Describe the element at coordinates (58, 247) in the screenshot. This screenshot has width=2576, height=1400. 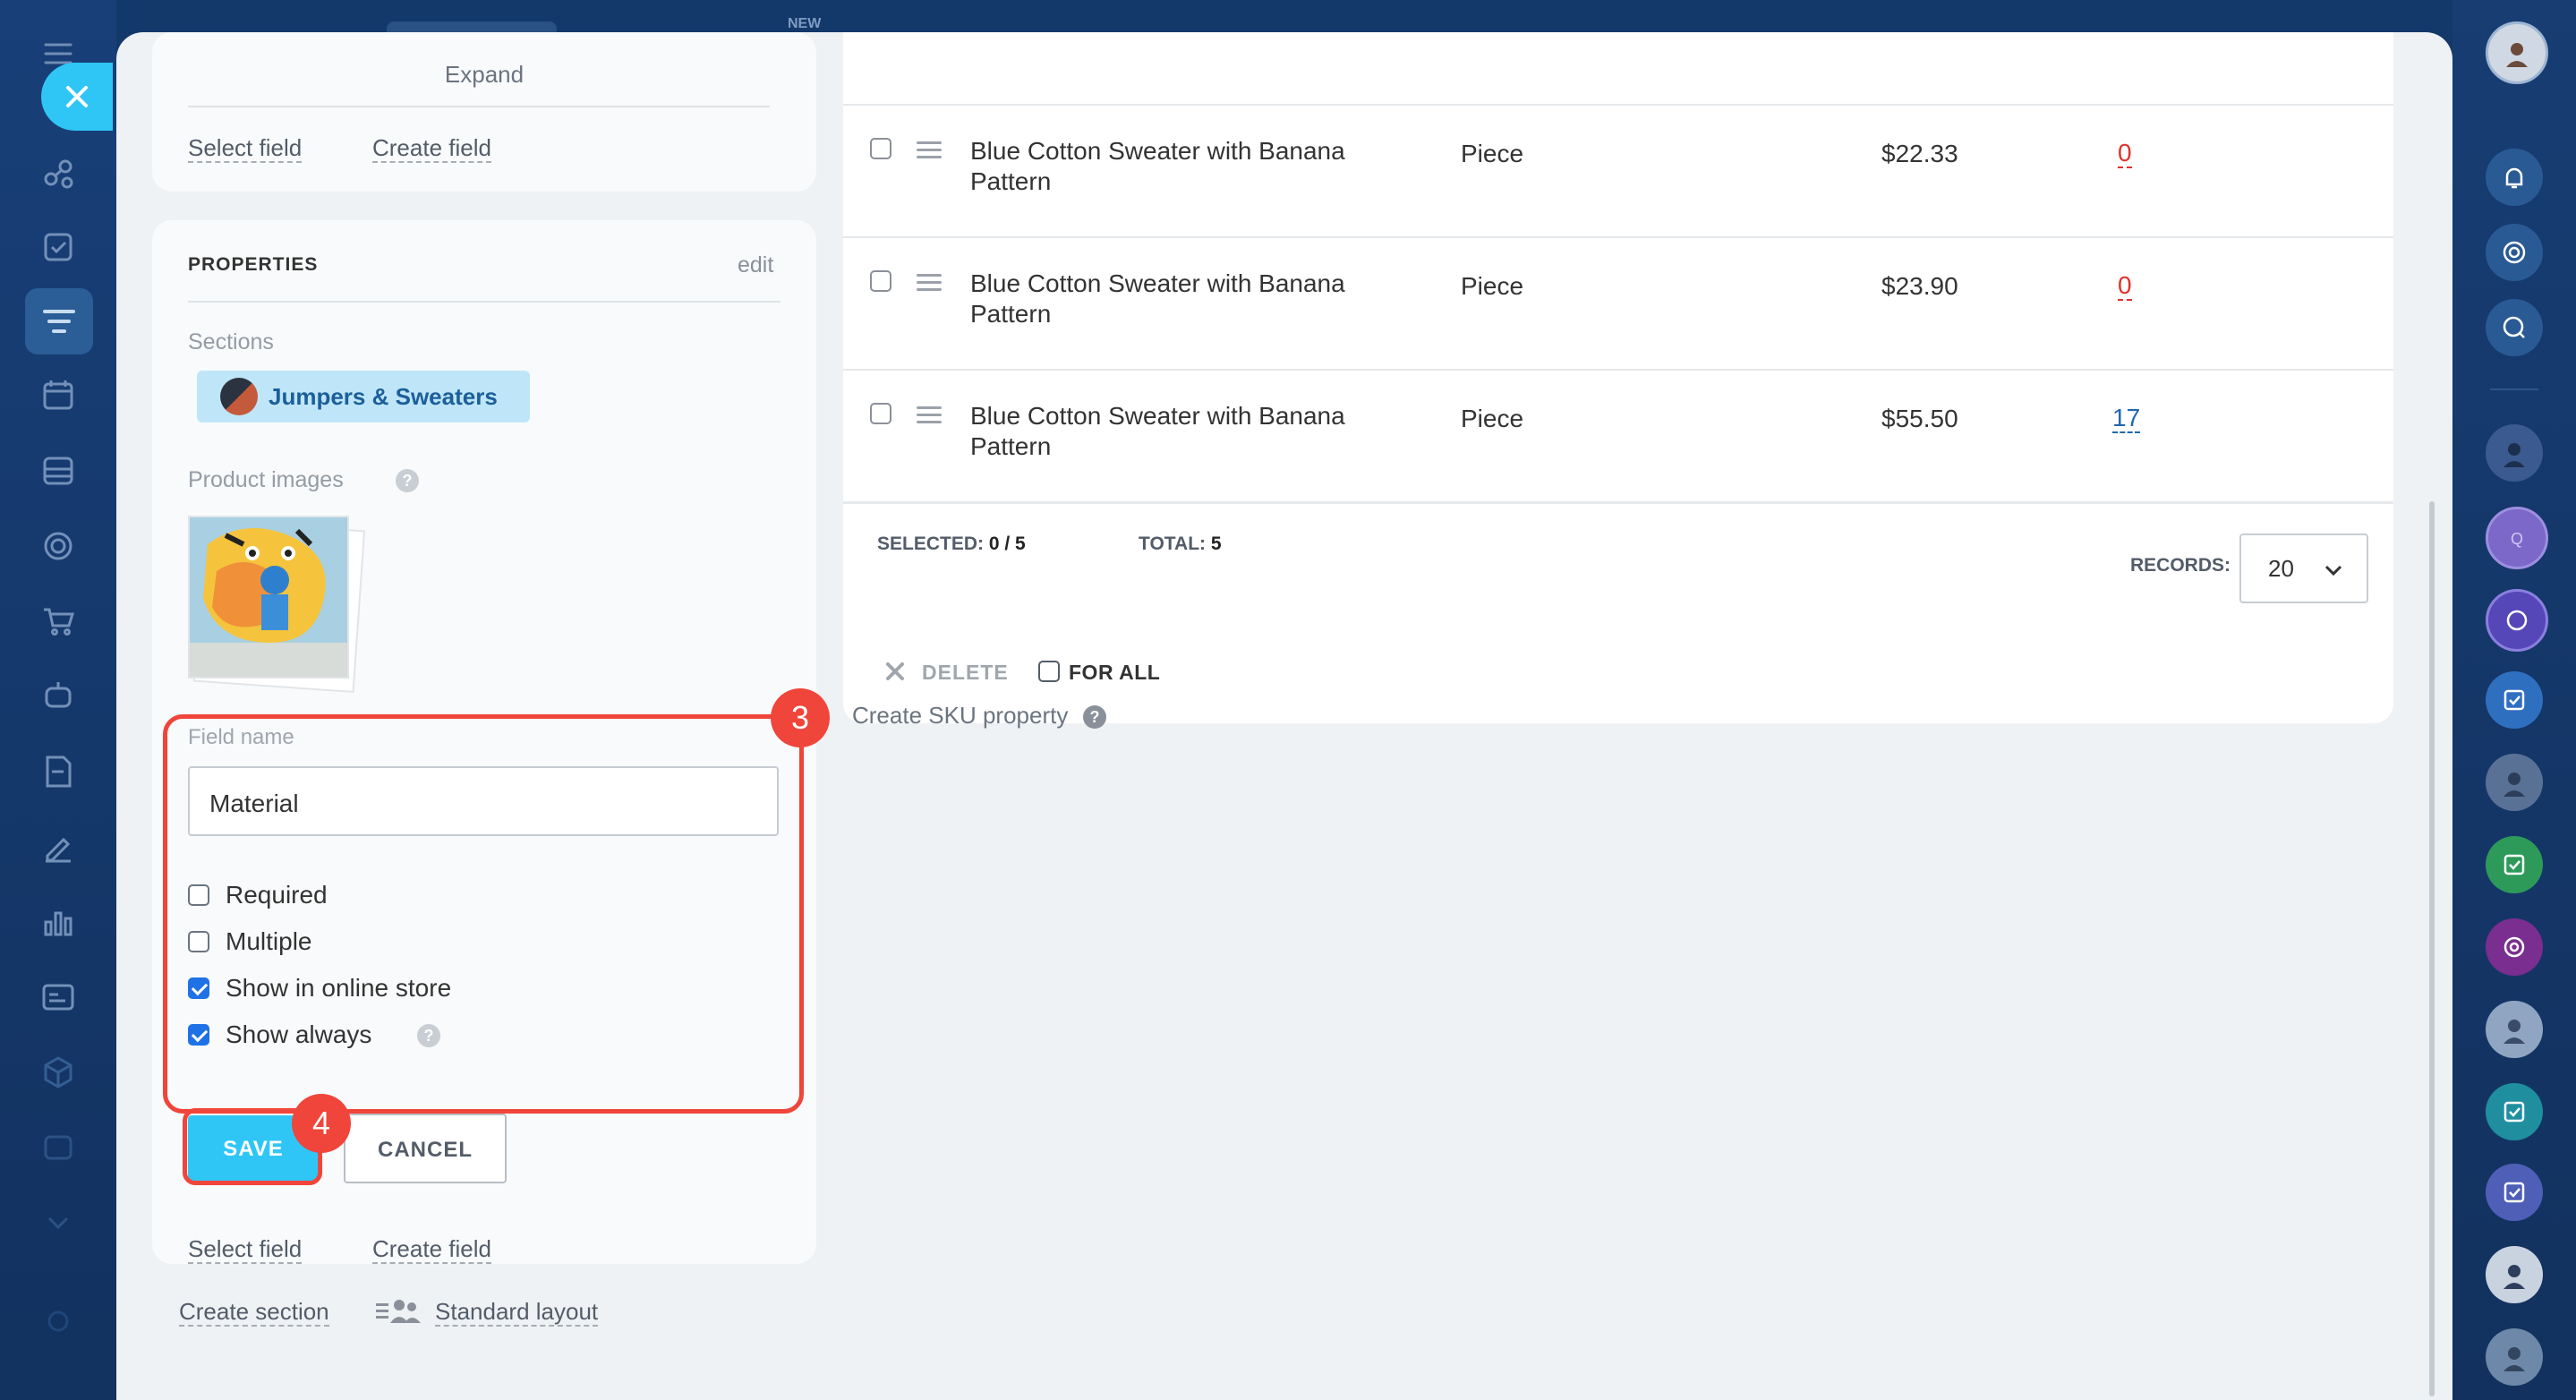
I see `tasks-icon` at that location.